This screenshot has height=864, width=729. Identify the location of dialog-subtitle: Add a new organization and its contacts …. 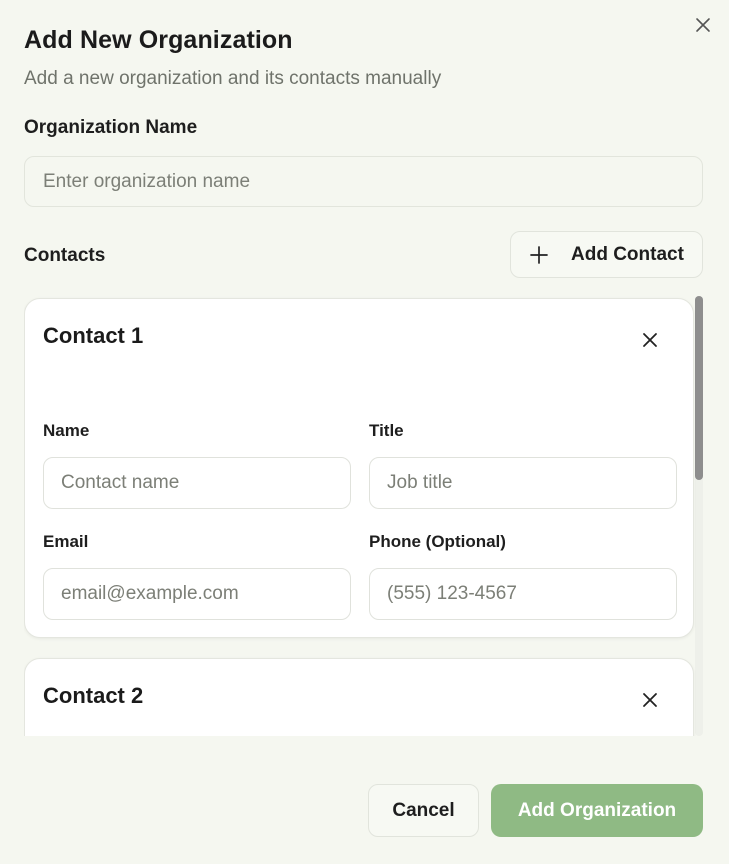
(233, 78).